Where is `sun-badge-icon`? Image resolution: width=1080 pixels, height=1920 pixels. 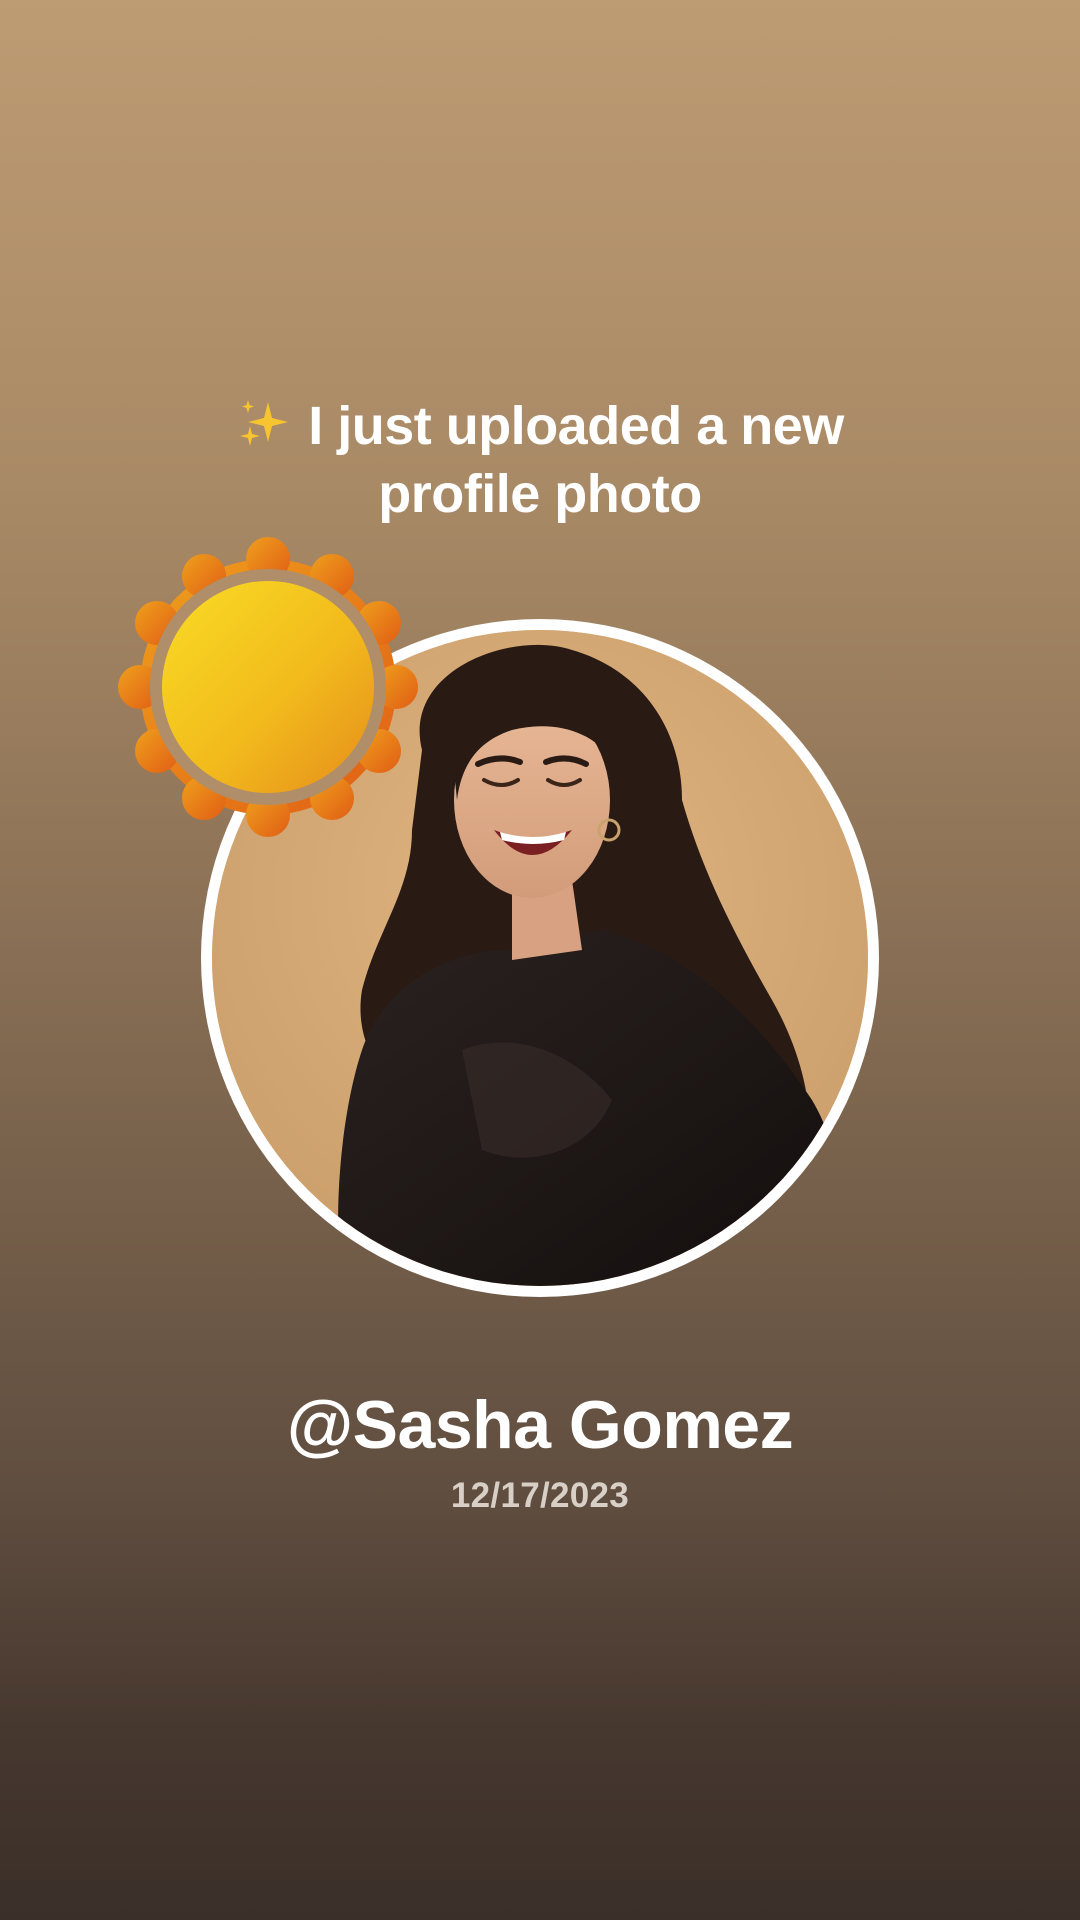
sun-badge-icon is located at coordinates (268, 687).